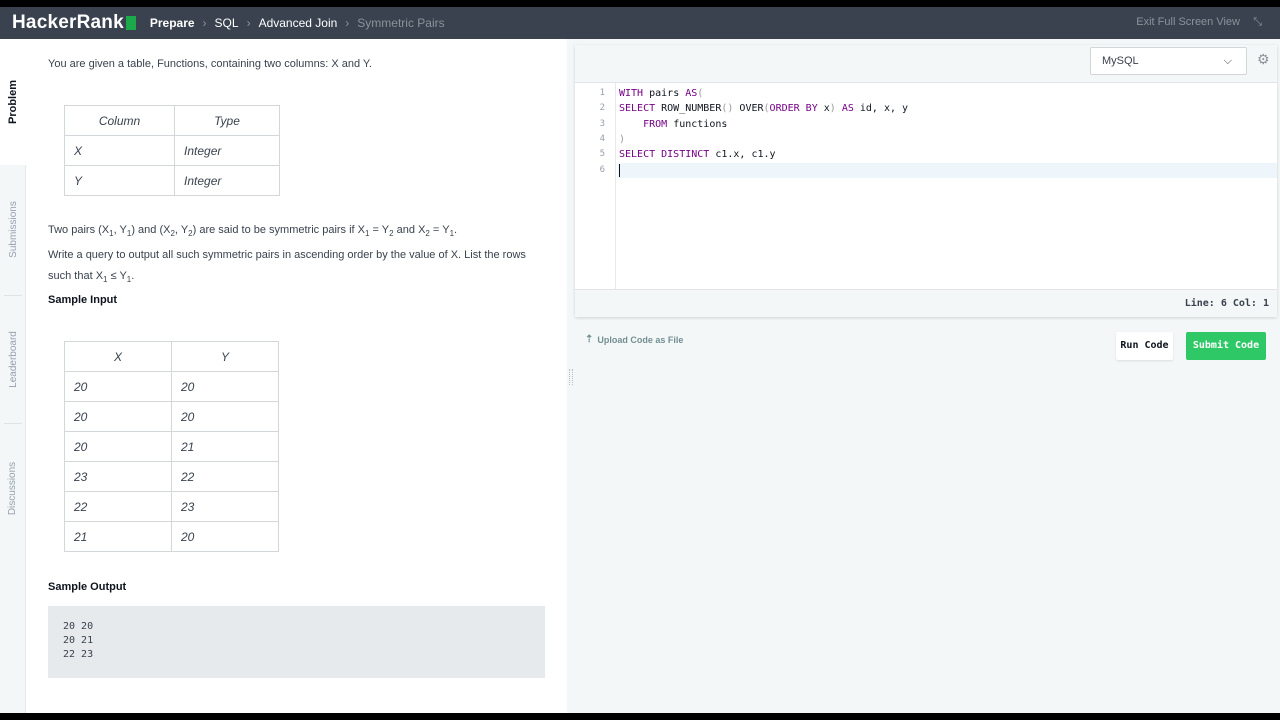 The width and height of the screenshot is (1280, 720). I want to click on code-line: WITH pairs AS(, so click(947, 93).